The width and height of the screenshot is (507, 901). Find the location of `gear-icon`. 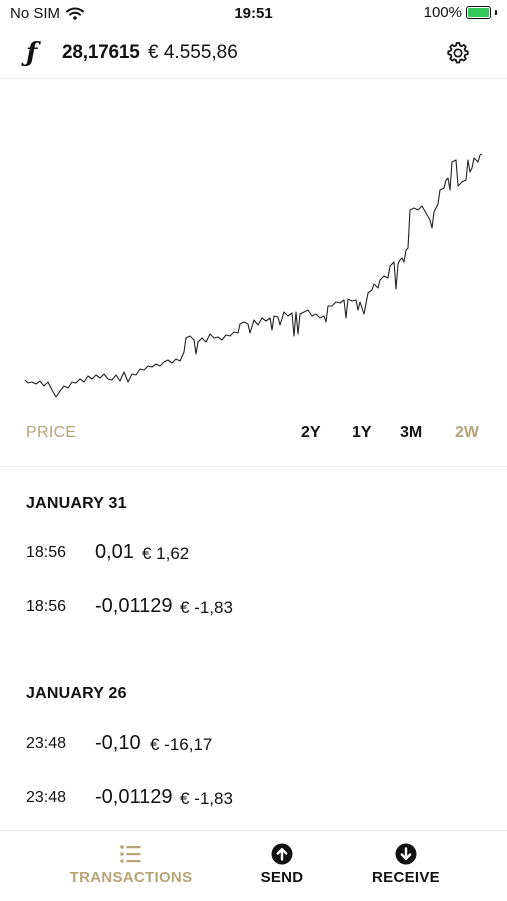

gear-icon is located at coordinates (458, 53).